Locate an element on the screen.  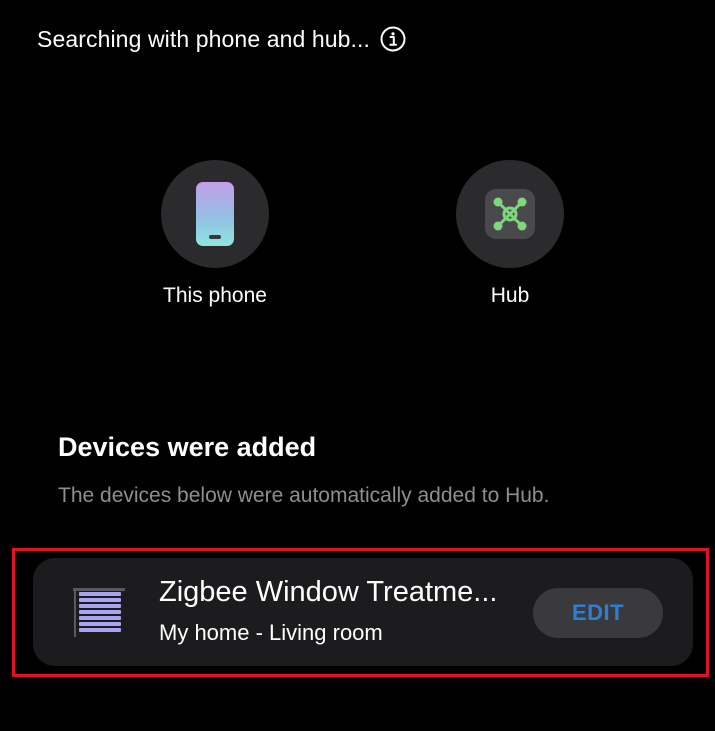
devices-added-title: Devices were added is located at coordinates (187, 447).